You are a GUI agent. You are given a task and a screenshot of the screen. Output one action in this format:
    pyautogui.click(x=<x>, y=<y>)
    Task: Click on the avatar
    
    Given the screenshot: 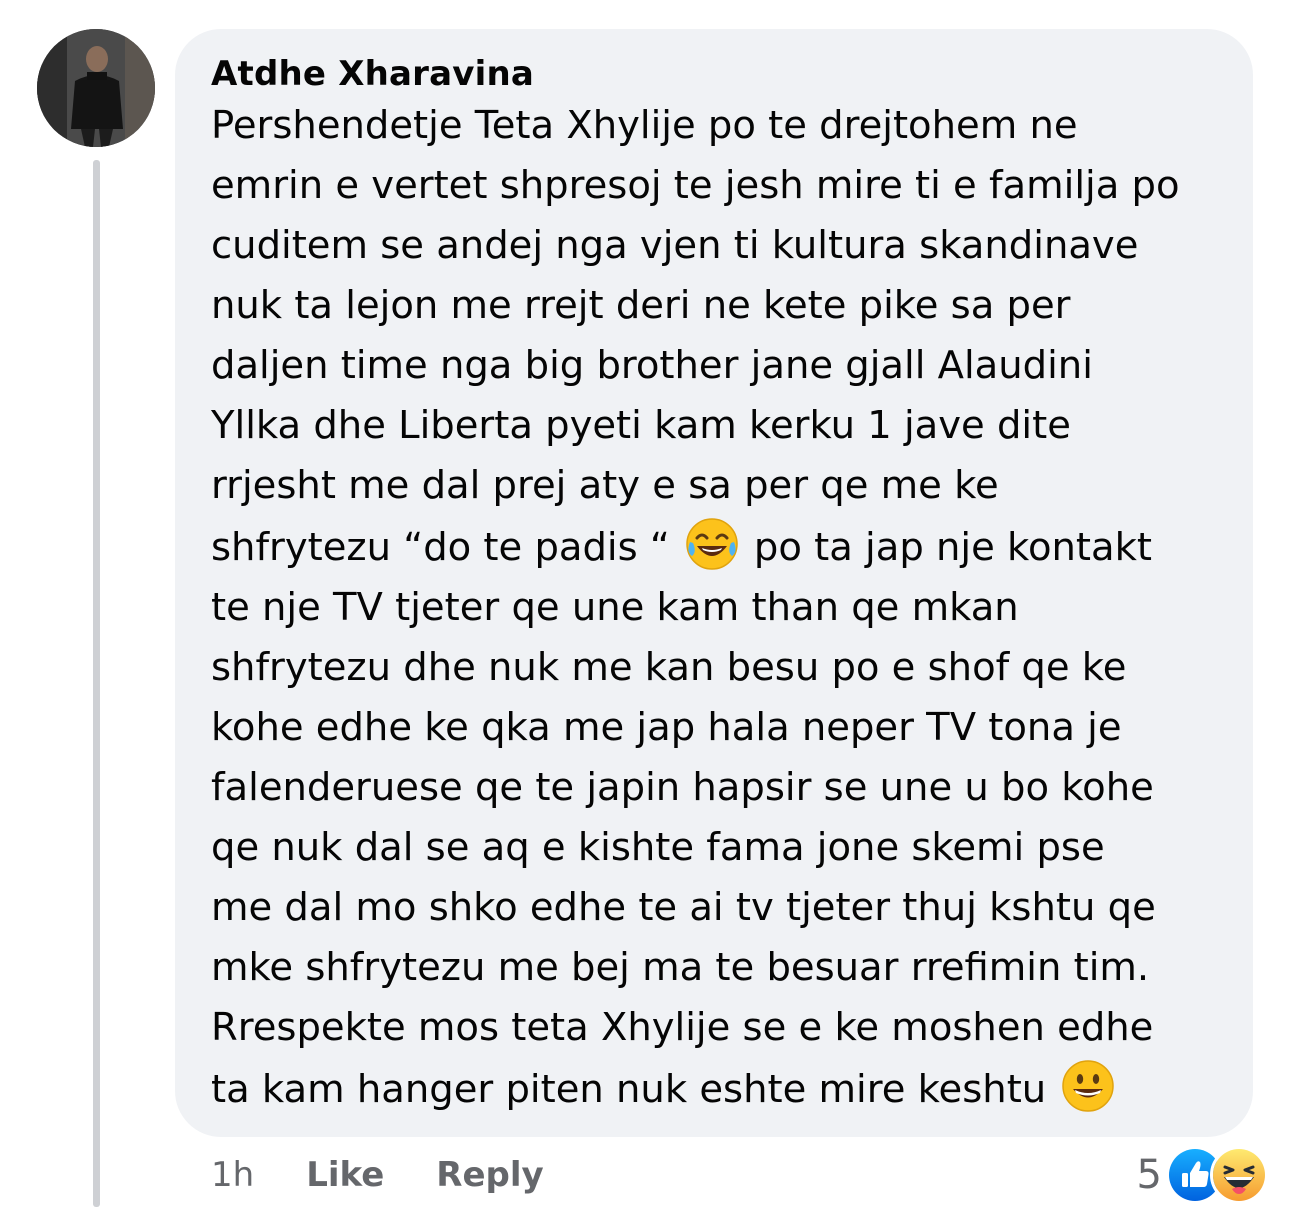 What is the action you would take?
    pyautogui.click(x=96, y=88)
    